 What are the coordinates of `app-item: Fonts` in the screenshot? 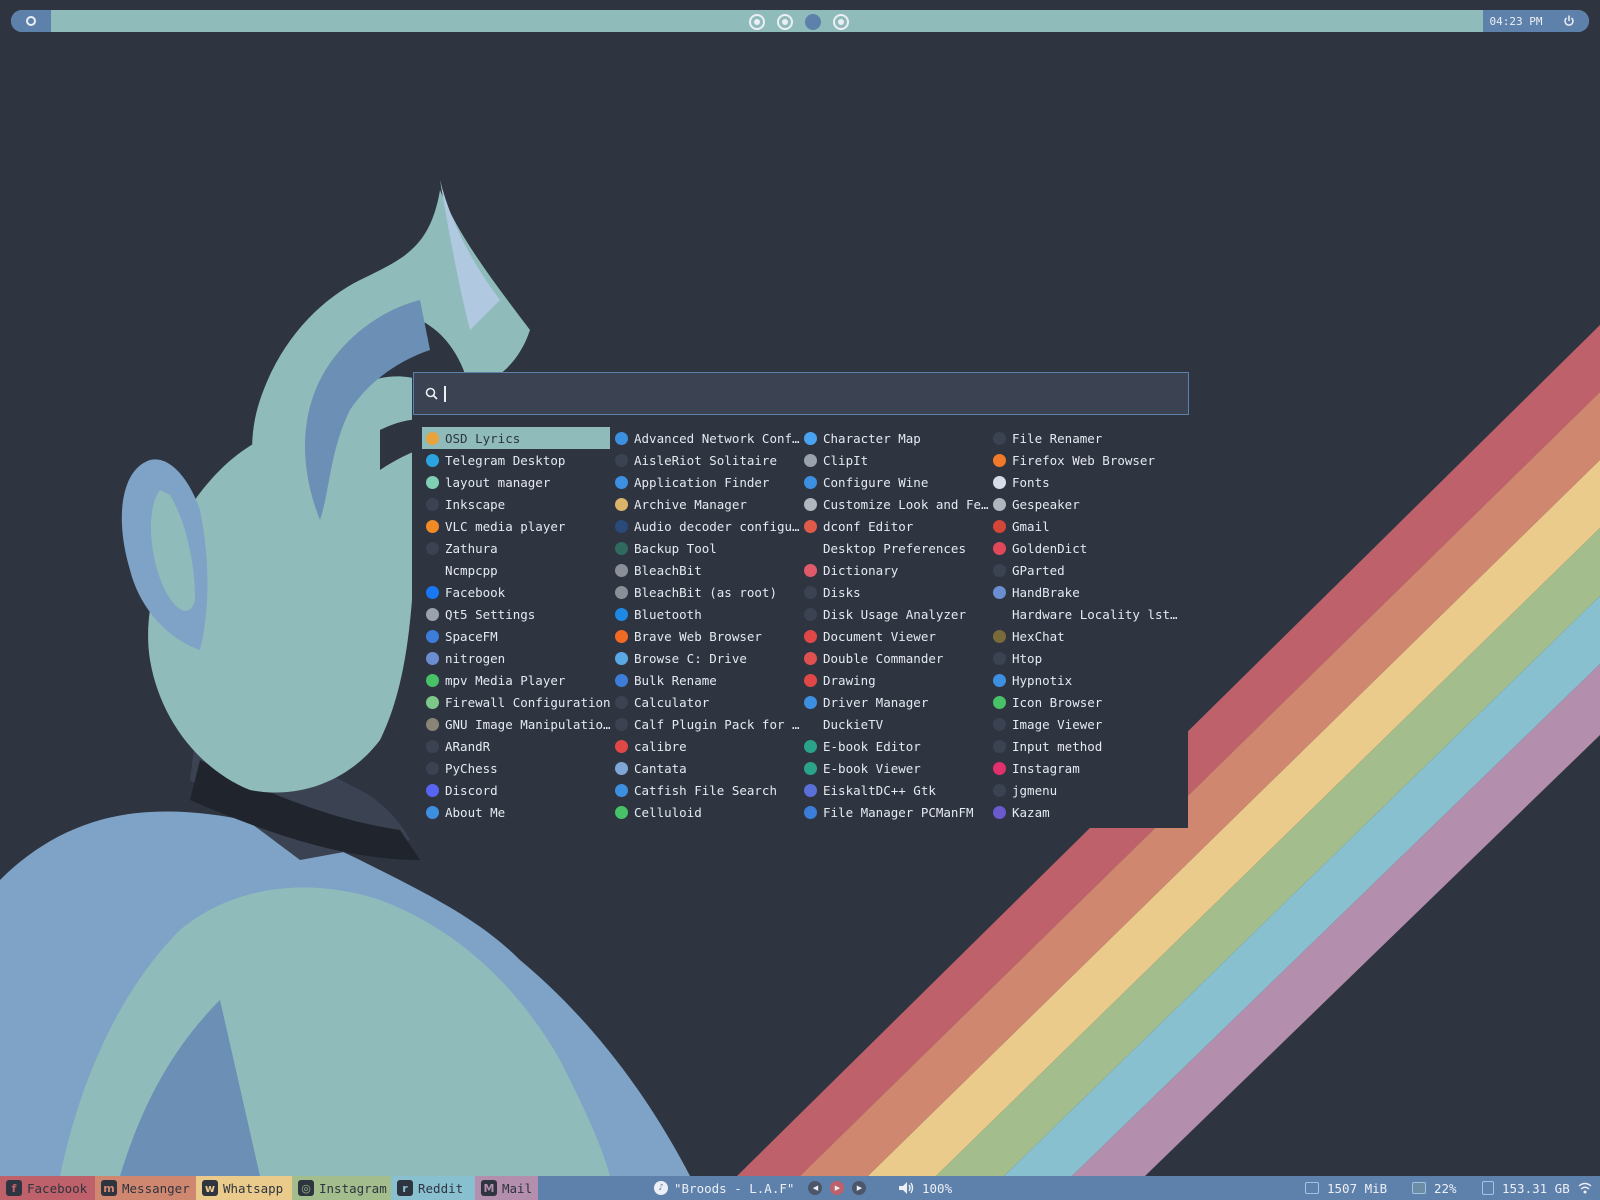 It's located at (1083, 482).